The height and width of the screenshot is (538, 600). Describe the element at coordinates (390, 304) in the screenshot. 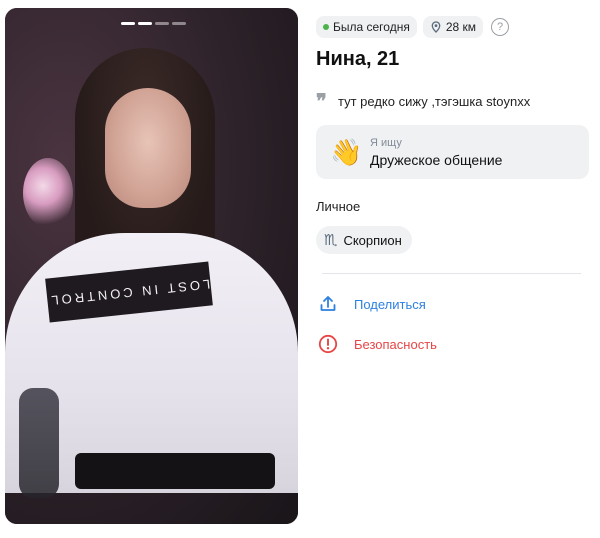

I see `share-label: Поделиться` at that location.